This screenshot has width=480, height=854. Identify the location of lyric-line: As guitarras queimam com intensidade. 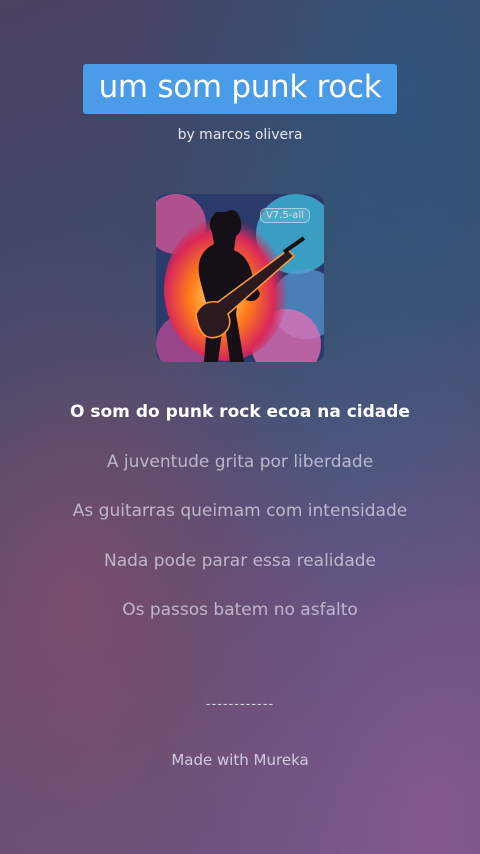
(240, 526).